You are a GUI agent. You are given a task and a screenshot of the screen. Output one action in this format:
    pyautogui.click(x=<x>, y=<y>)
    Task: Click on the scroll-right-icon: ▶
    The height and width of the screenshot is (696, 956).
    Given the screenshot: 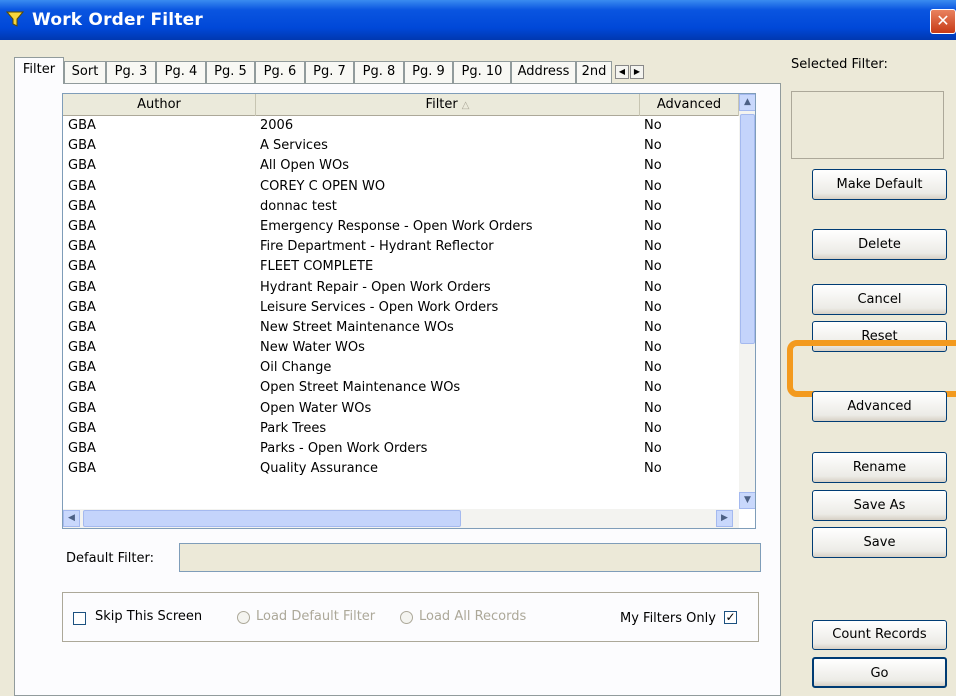 What is the action you would take?
    pyautogui.click(x=724, y=518)
    